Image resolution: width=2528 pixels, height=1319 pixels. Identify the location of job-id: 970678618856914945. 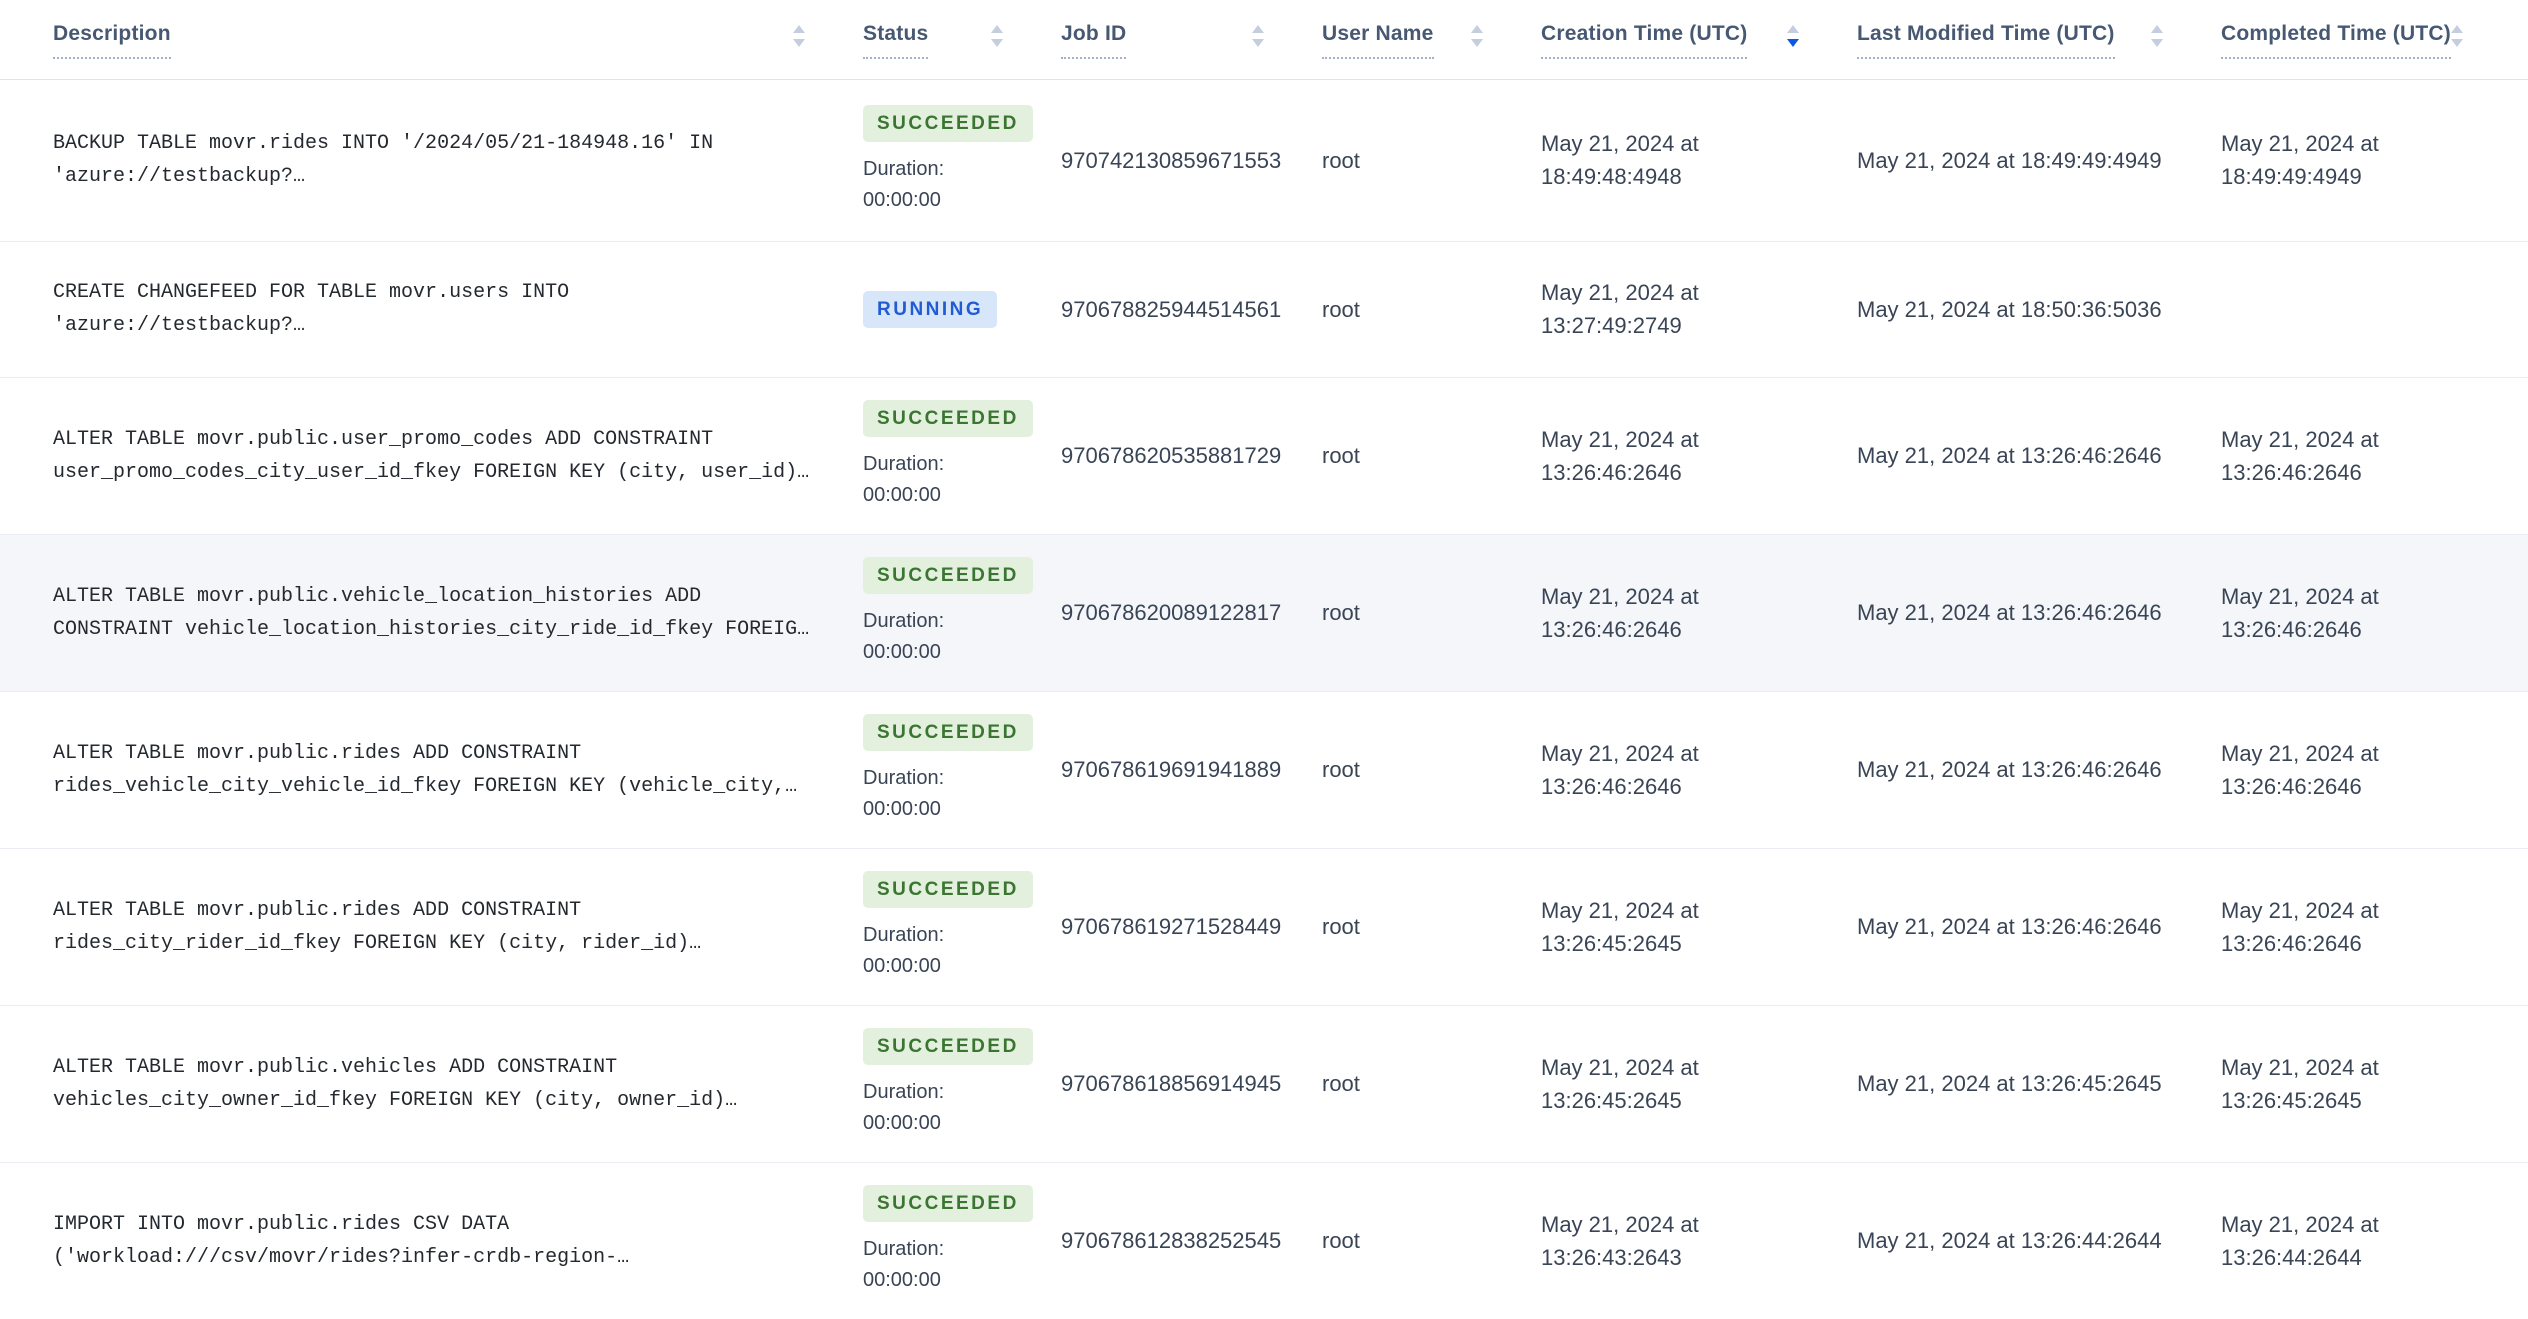
(1171, 1083).